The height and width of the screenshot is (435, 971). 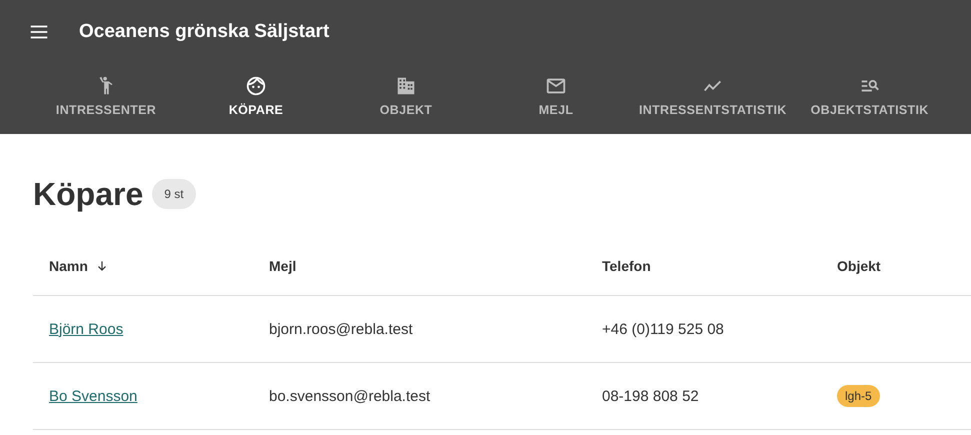 I want to click on table-cell: bo.svensson@rebla.test, so click(x=419, y=396).